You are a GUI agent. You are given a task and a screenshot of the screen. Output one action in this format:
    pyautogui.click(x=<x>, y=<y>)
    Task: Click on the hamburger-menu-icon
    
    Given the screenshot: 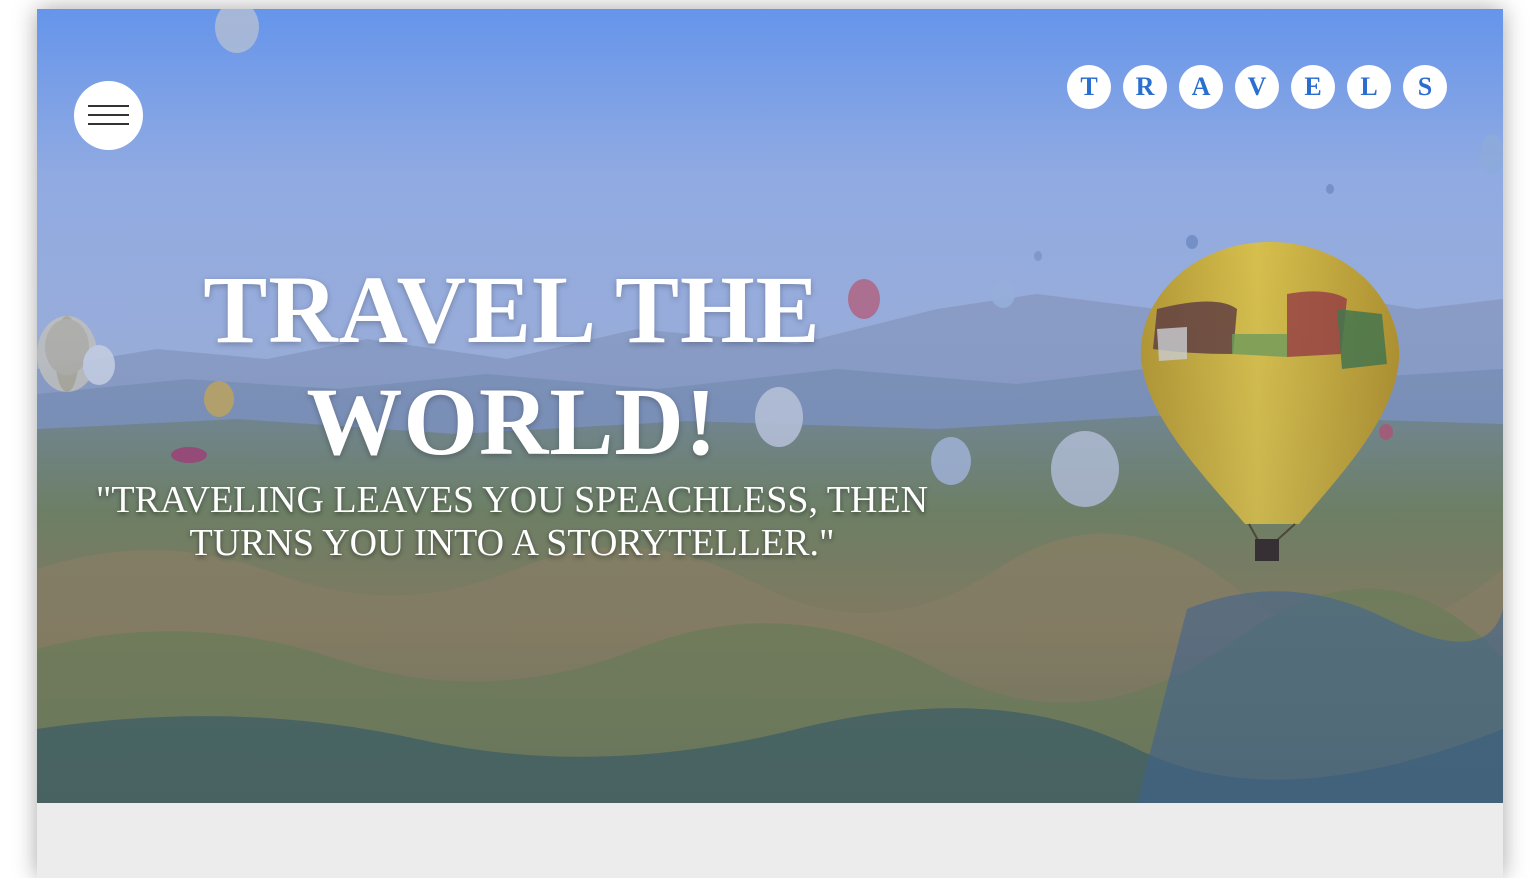 What is the action you would take?
    pyautogui.click(x=108, y=106)
    